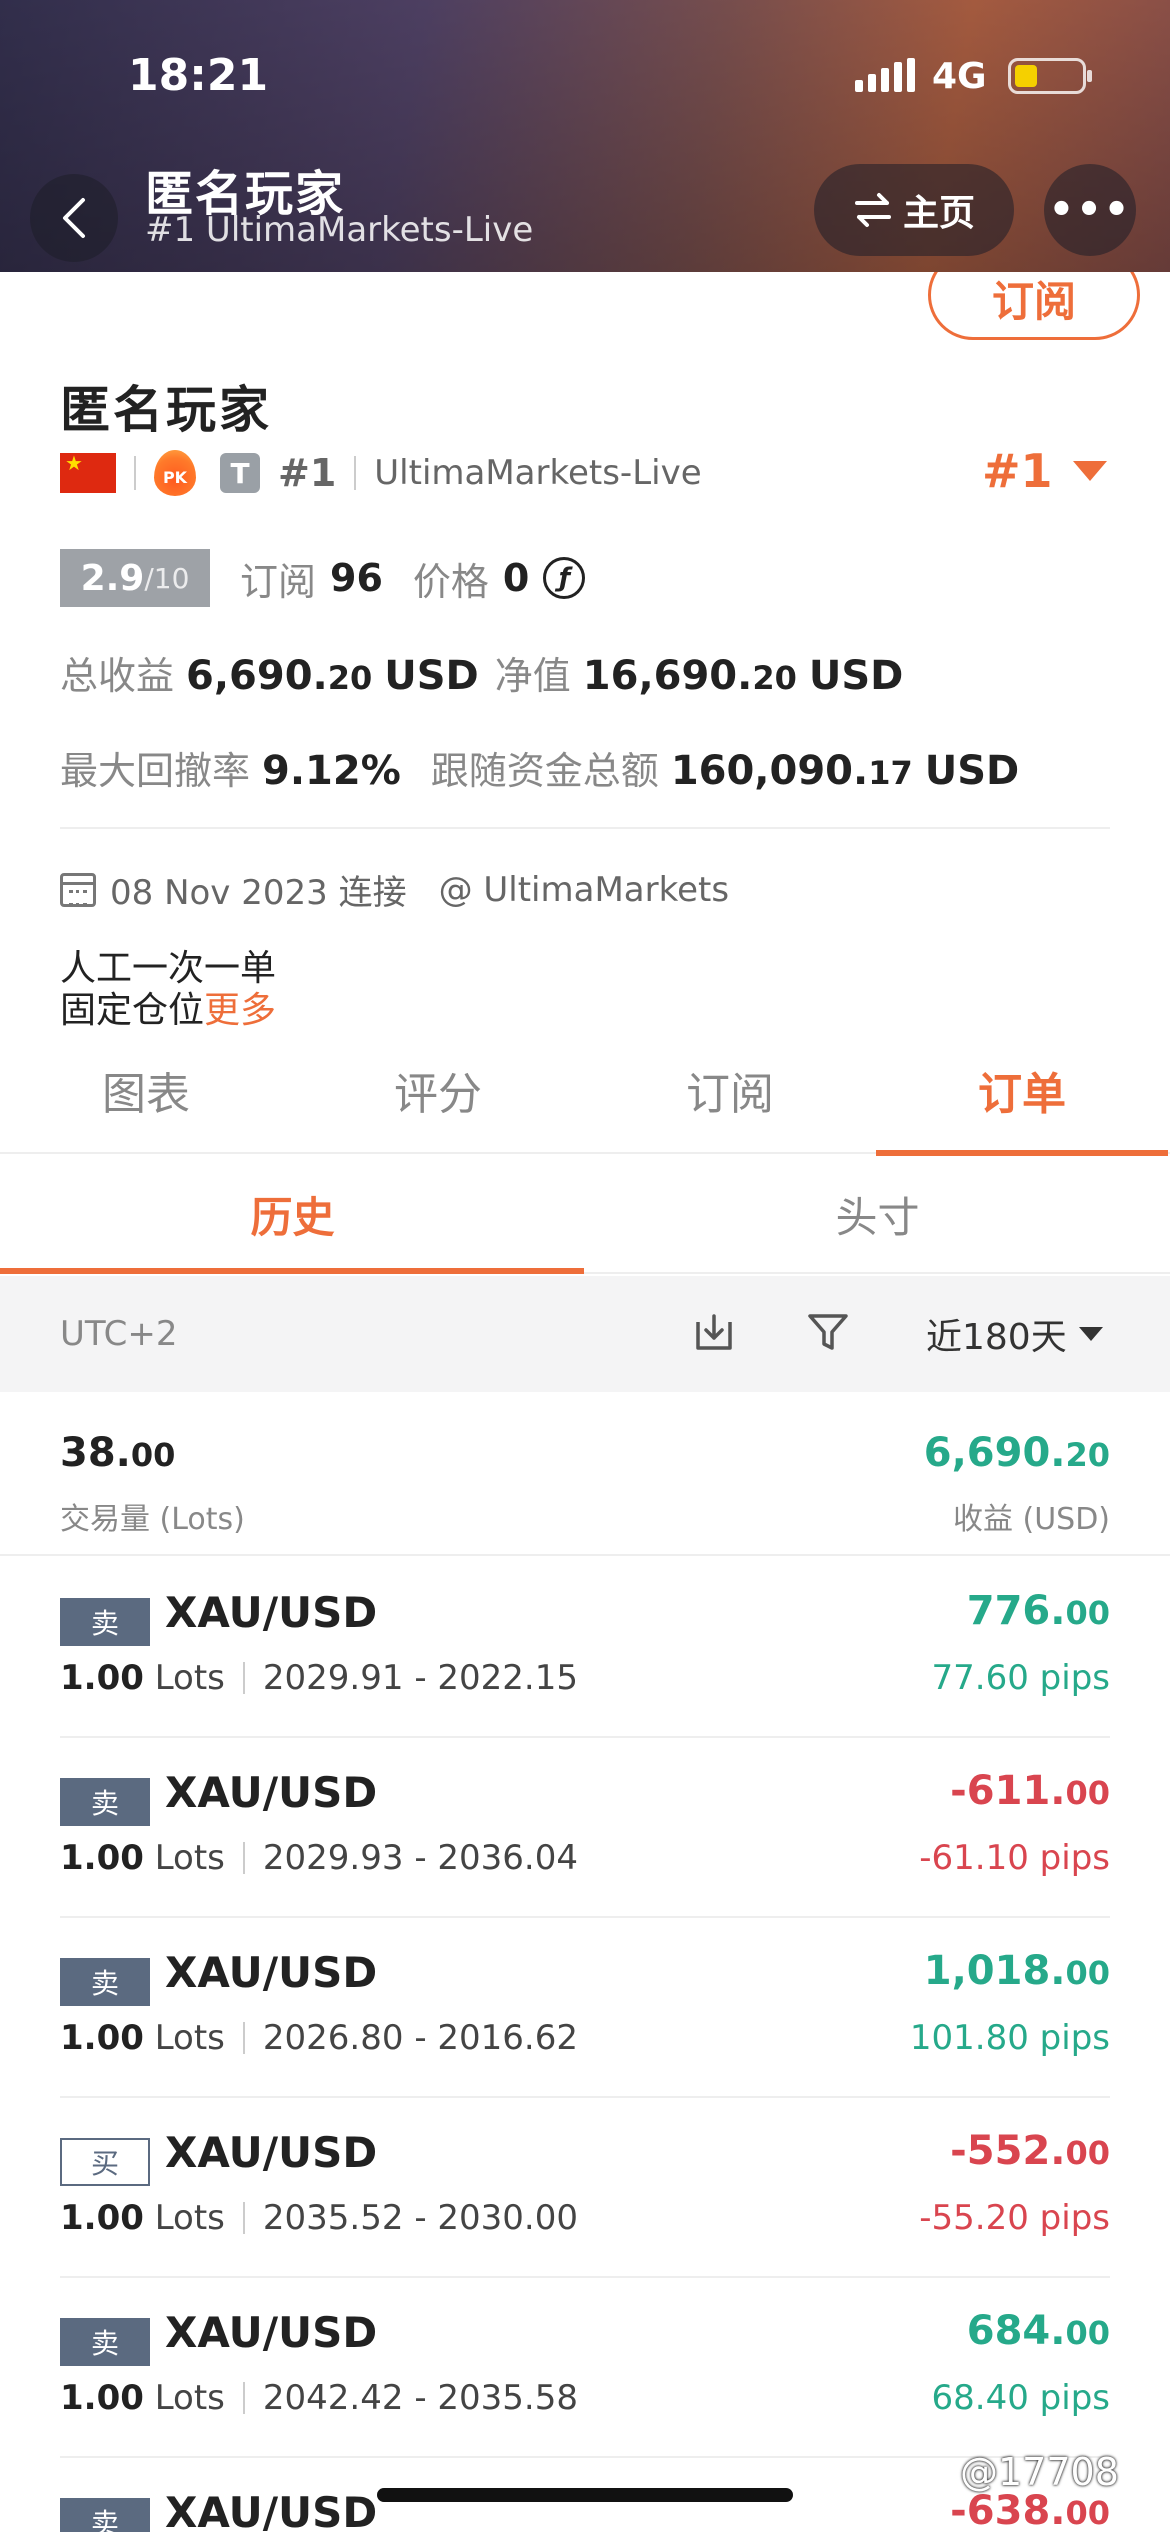  What do you see at coordinates (119, 1334) in the screenshot?
I see `timezone-label: UTC+2` at bounding box center [119, 1334].